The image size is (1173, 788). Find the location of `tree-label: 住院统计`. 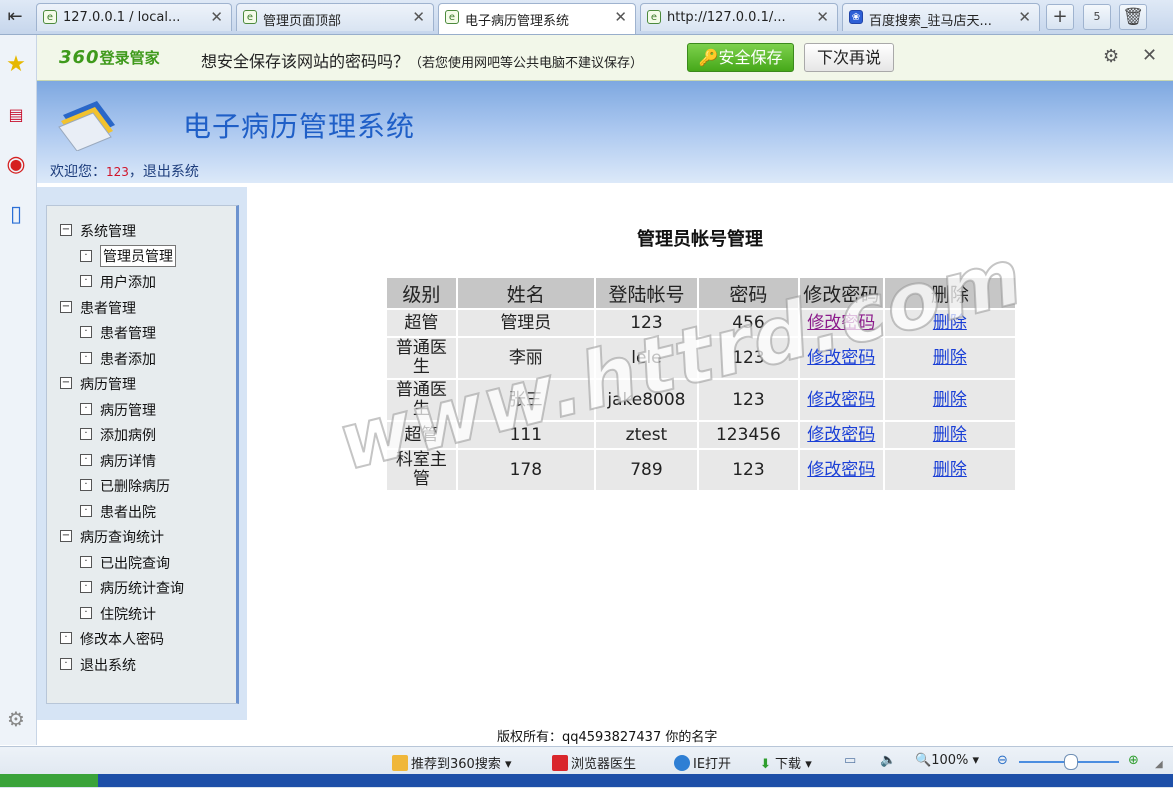

tree-label: 住院统计 is located at coordinates (128, 614).